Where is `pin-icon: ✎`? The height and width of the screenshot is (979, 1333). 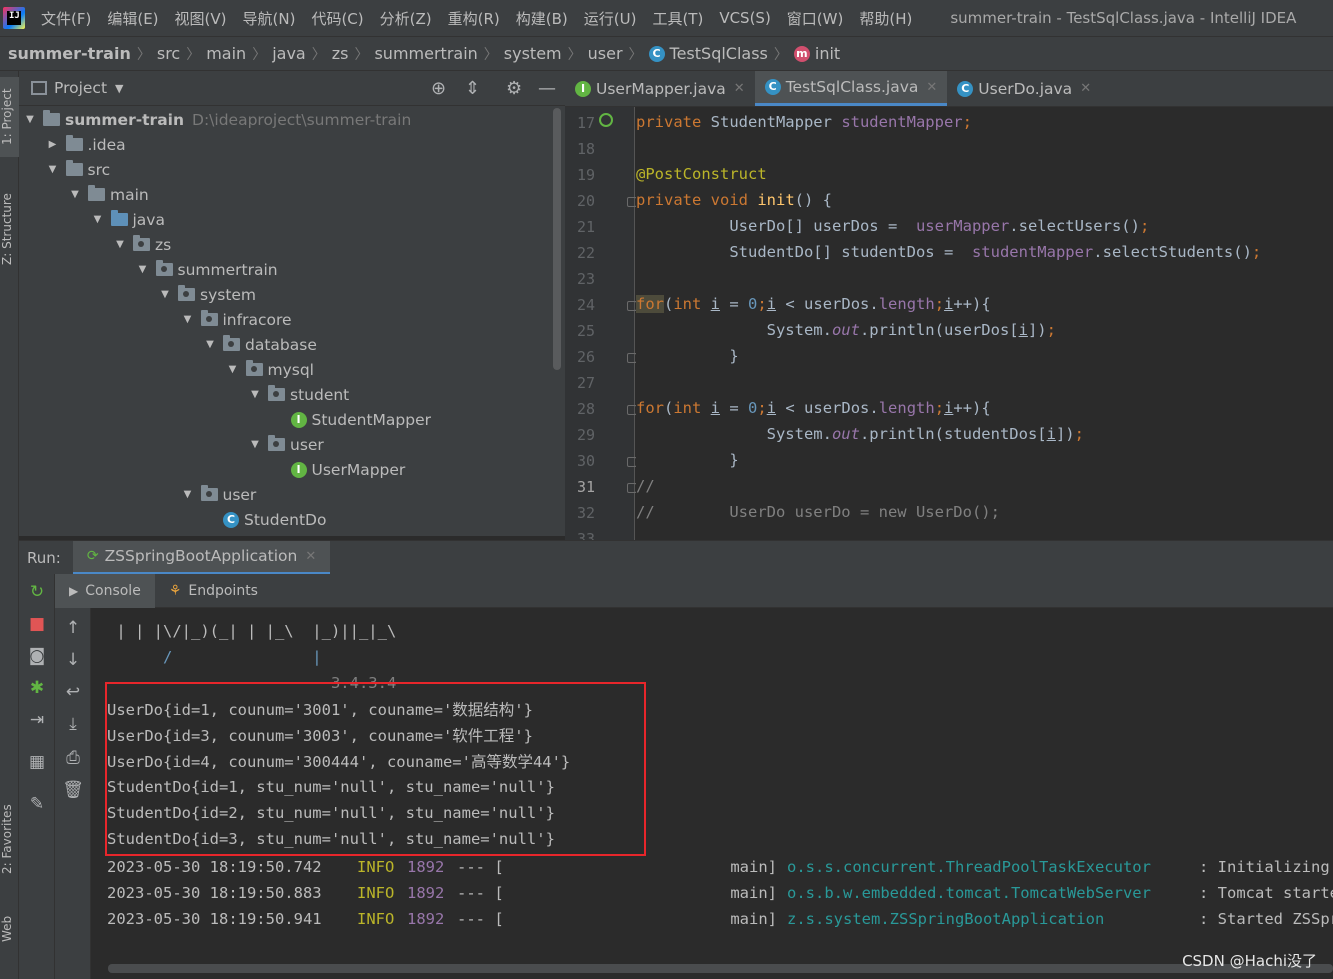 pin-icon: ✎ is located at coordinates (37, 804).